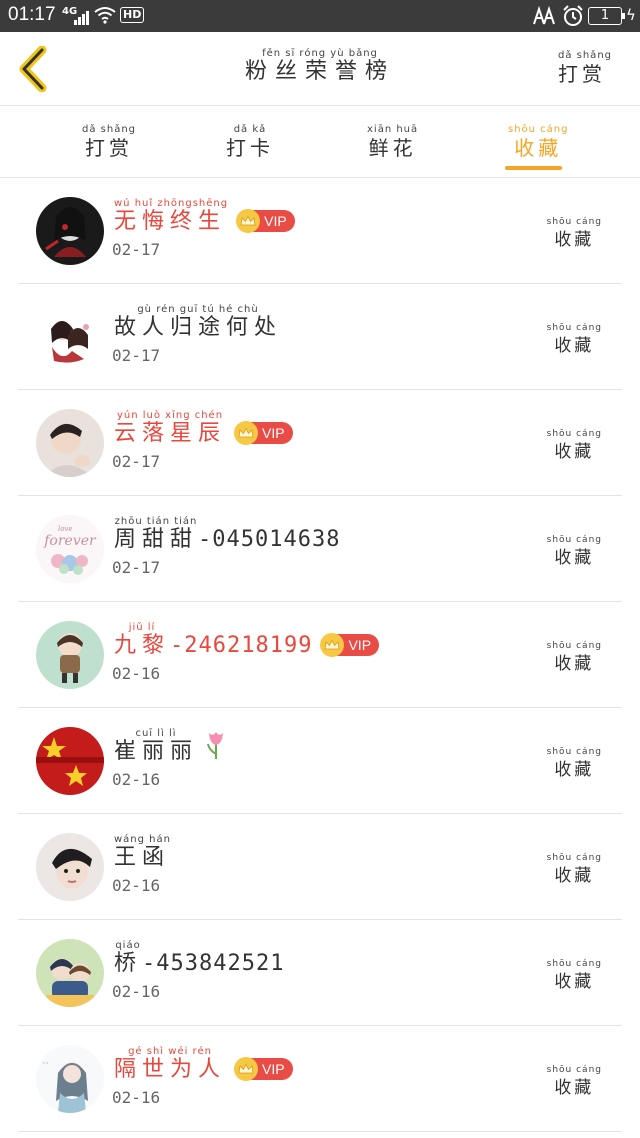  Describe the element at coordinates (170, 221) in the screenshot. I see `user-name-text: 无悔终生` at that location.